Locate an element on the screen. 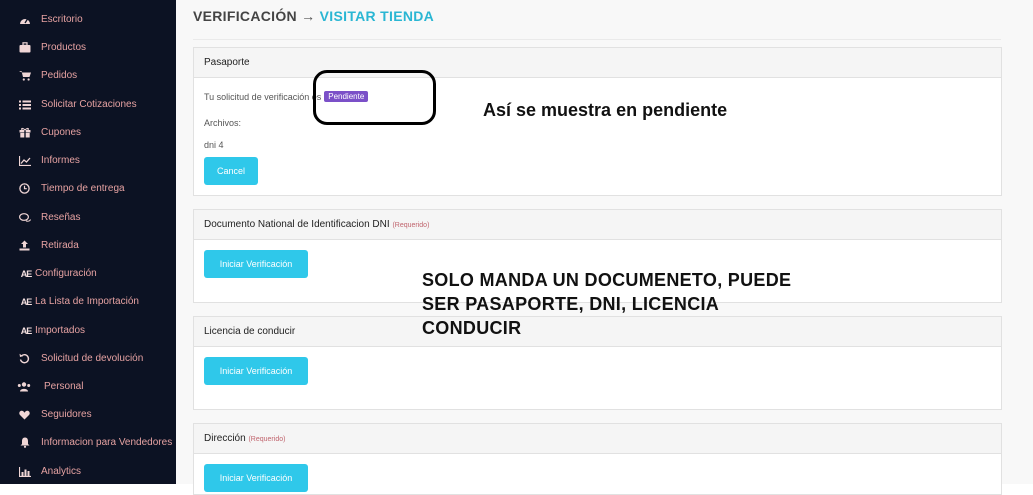 Image resolution: width=1033 pixels, height=495 pixels. sidebar-item-label: Configuración is located at coordinates (66, 273).